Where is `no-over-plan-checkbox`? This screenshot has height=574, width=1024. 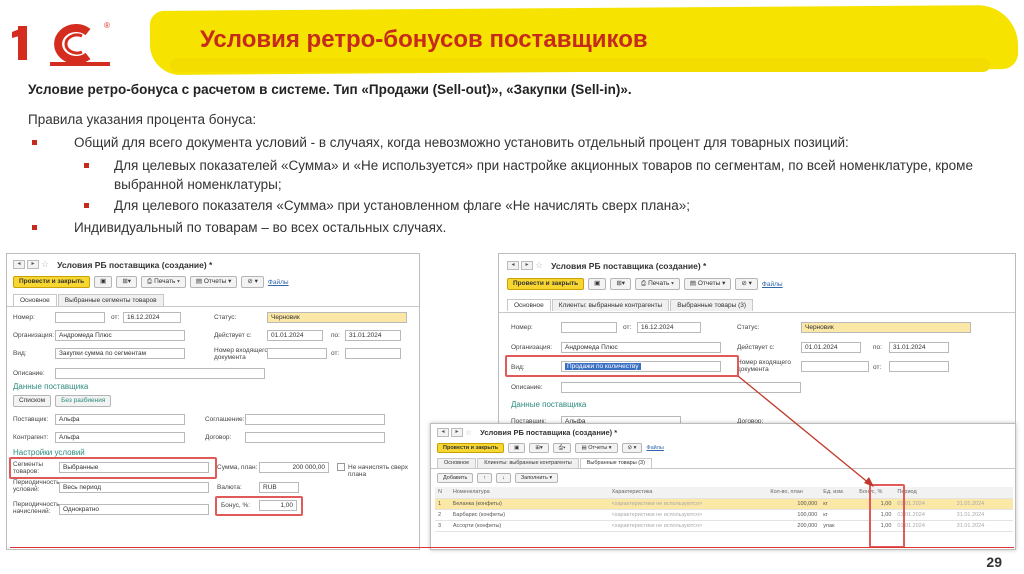 no-over-plan-checkbox is located at coordinates (341, 467).